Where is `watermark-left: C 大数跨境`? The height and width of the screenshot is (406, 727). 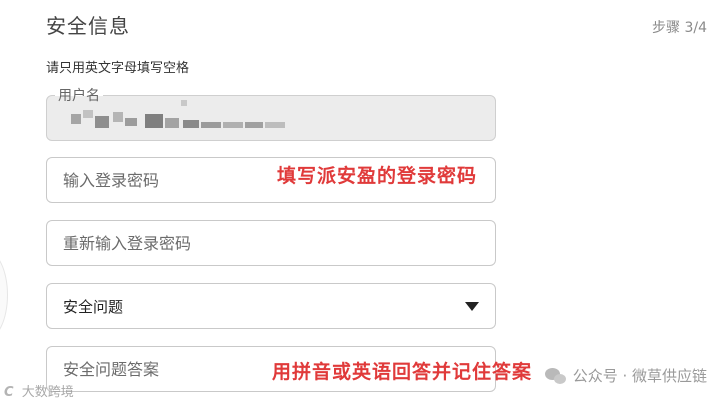 watermark-left: C 大数跨境 is located at coordinates (39, 390).